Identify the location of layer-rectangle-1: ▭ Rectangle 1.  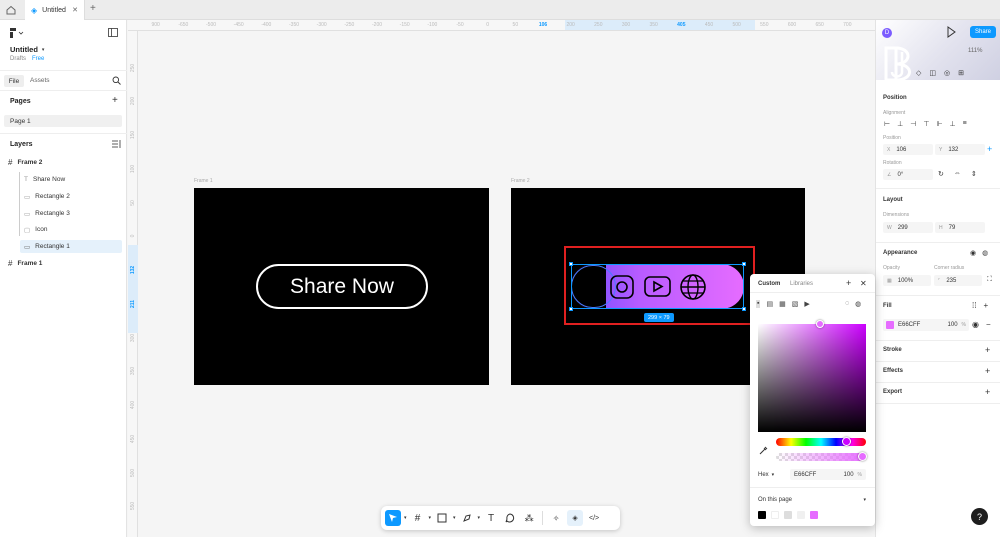
(71, 246).